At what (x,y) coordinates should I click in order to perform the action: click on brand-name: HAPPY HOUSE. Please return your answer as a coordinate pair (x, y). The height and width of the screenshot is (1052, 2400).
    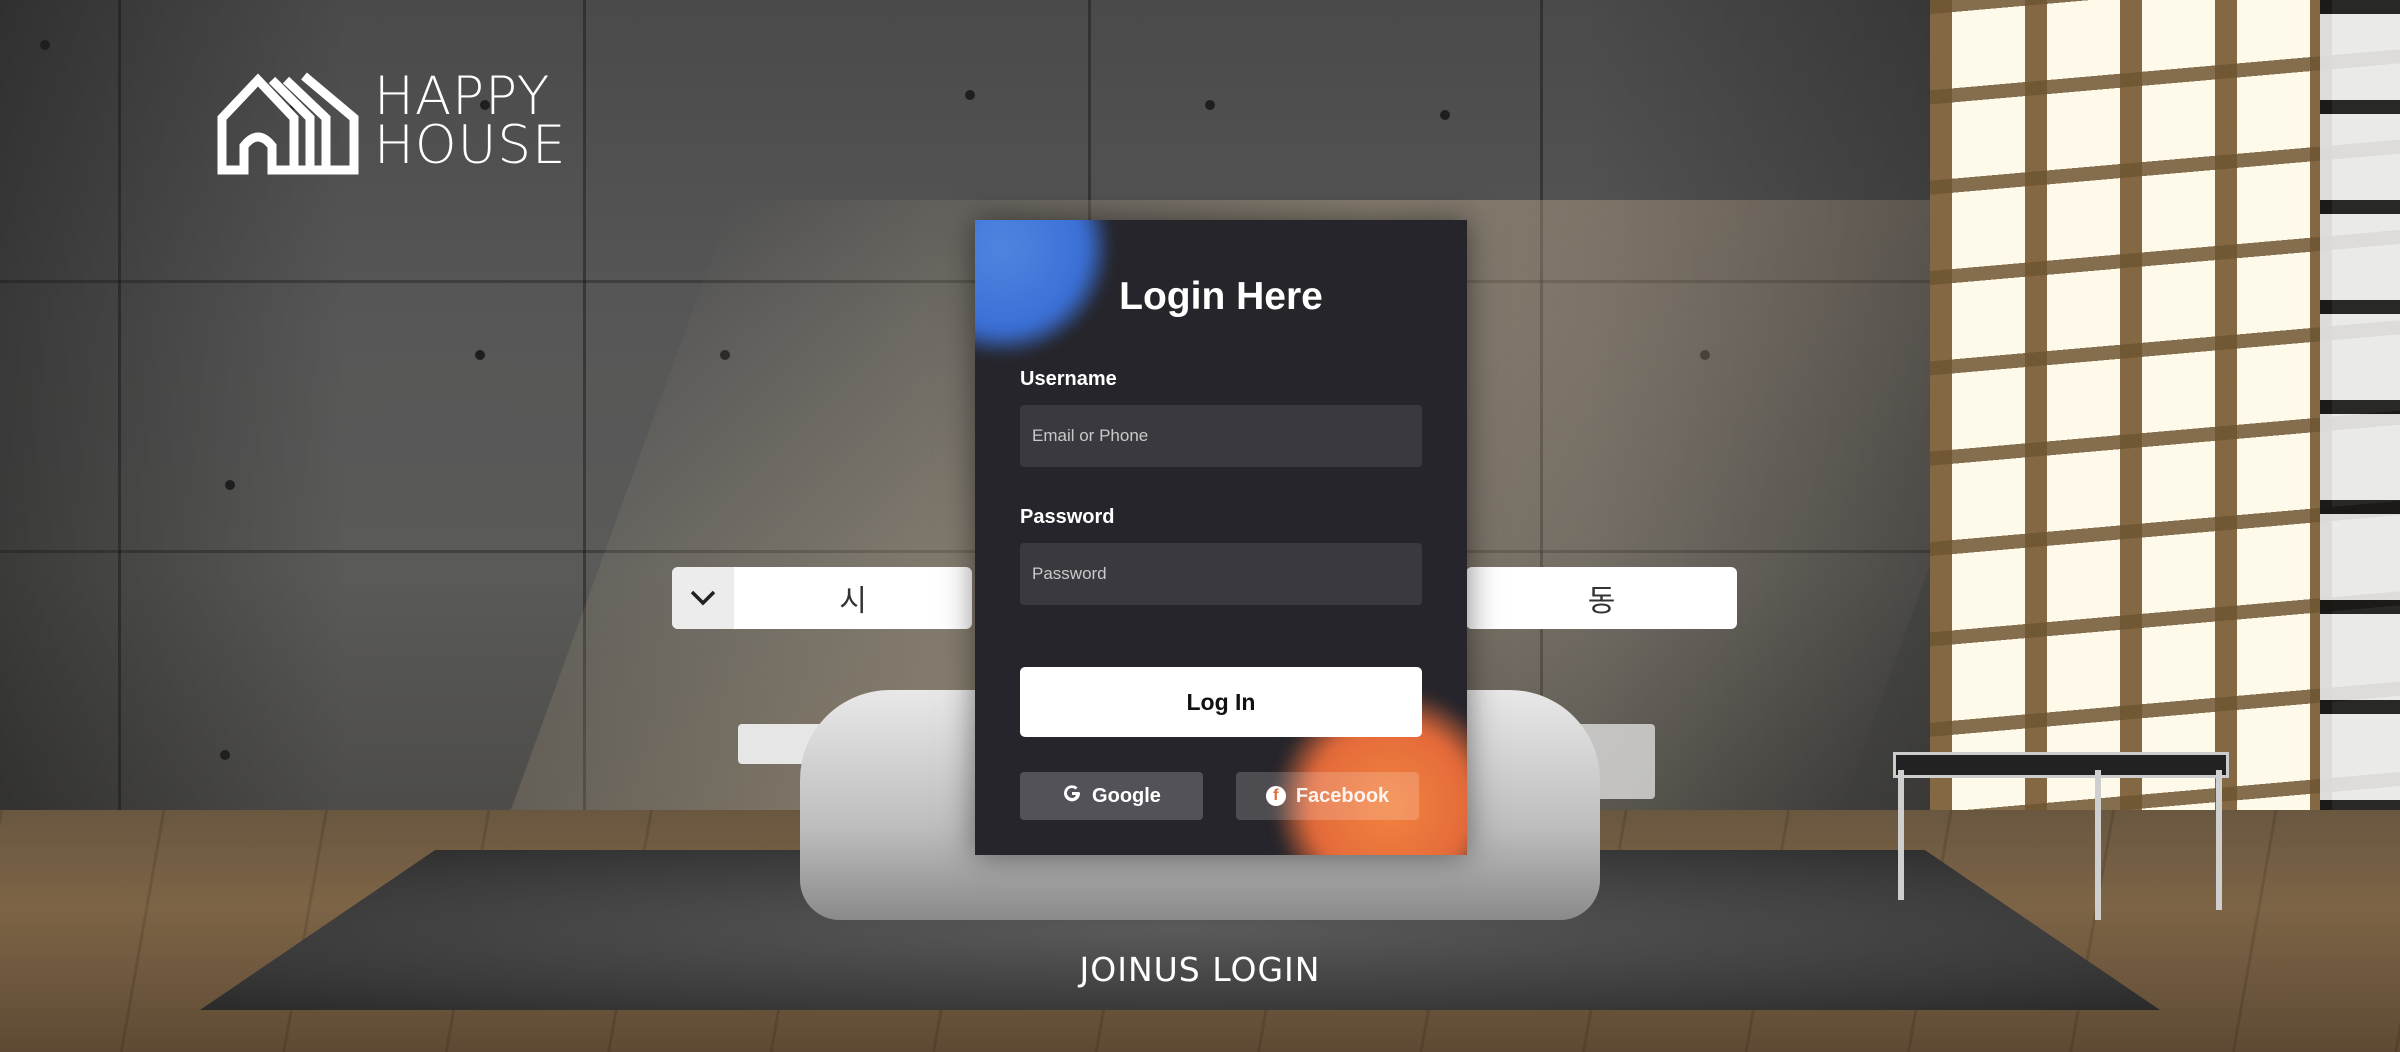
    Looking at the image, I should click on (470, 121).